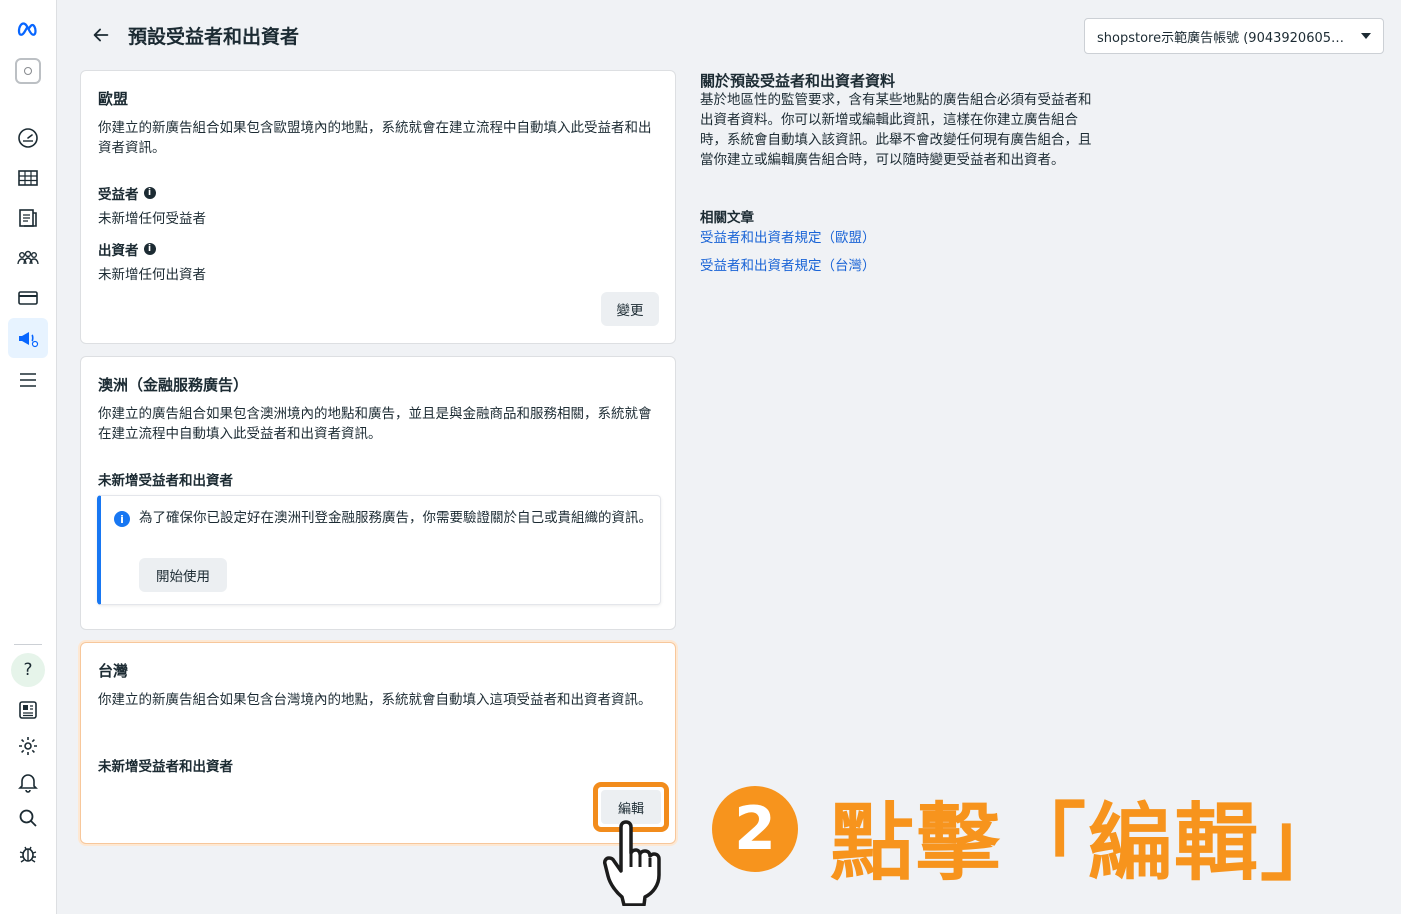 Image resolution: width=1401 pixels, height=914 pixels. What do you see at coordinates (28, 670) in the screenshot?
I see `help-icon: ?` at bounding box center [28, 670].